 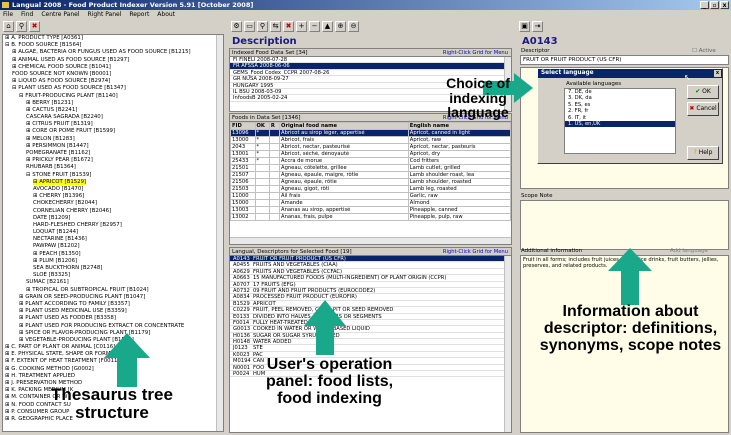 I want to click on annotation-language: Choice of indexing language, so click(x=478, y=98).